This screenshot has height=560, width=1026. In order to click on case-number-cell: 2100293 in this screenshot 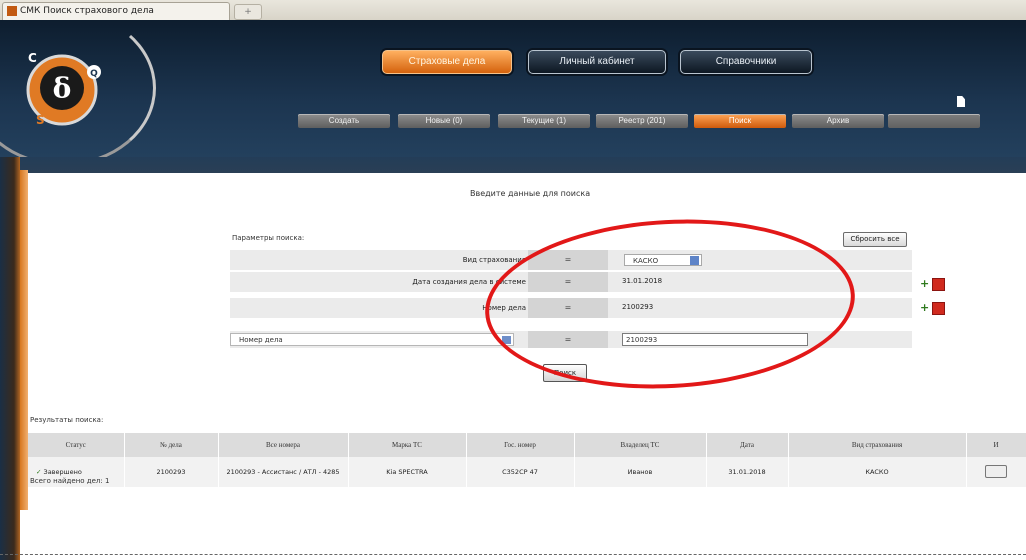, I will do `click(171, 472)`.